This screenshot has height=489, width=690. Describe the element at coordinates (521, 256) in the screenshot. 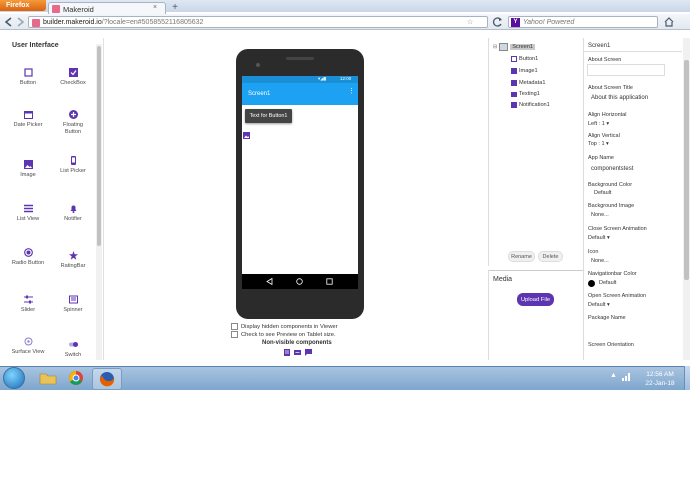

I see `rename-button: Rename` at that location.